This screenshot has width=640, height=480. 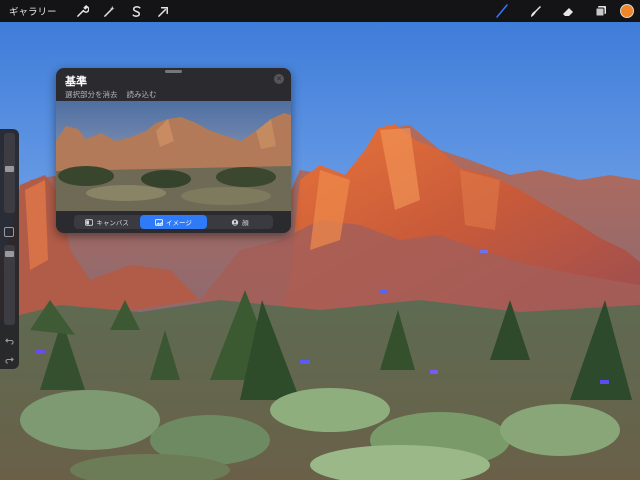 I want to click on panel-grabber, so click(x=173, y=71).